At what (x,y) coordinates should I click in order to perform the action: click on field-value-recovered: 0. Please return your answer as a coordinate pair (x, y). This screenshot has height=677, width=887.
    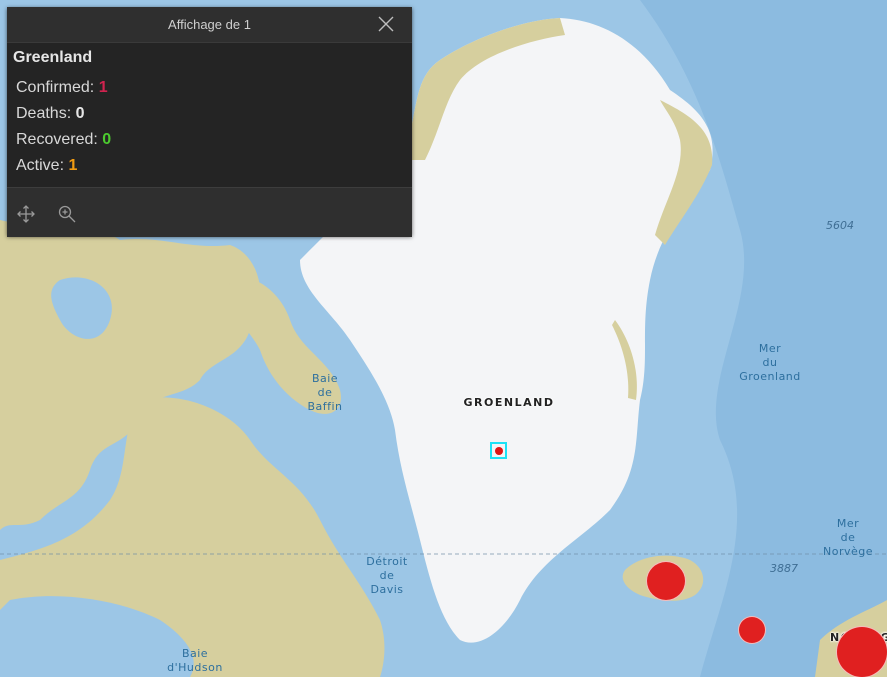
    Looking at the image, I should click on (107, 139).